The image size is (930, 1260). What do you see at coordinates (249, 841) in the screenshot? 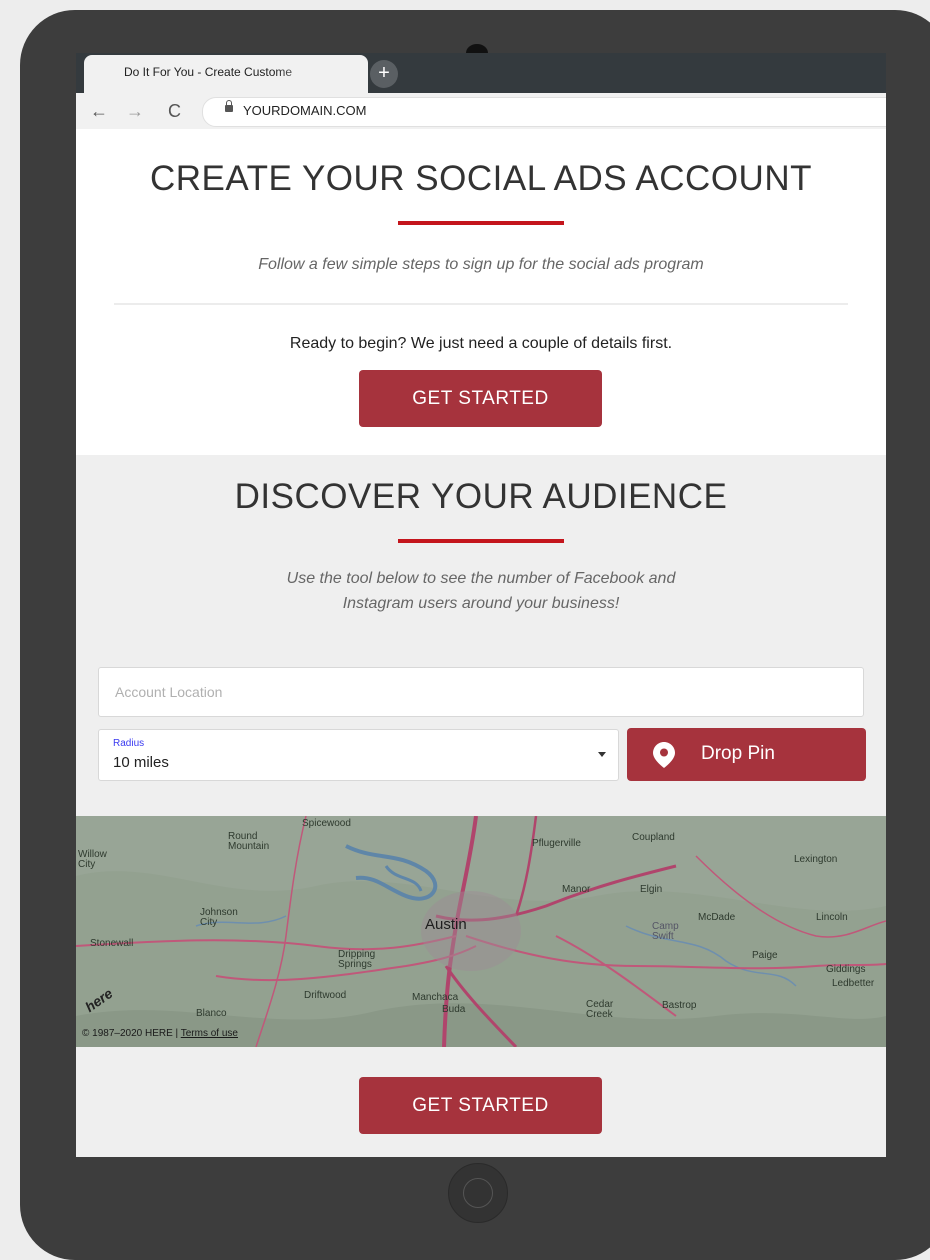
I see `map-label: Round Mountain` at bounding box center [249, 841].